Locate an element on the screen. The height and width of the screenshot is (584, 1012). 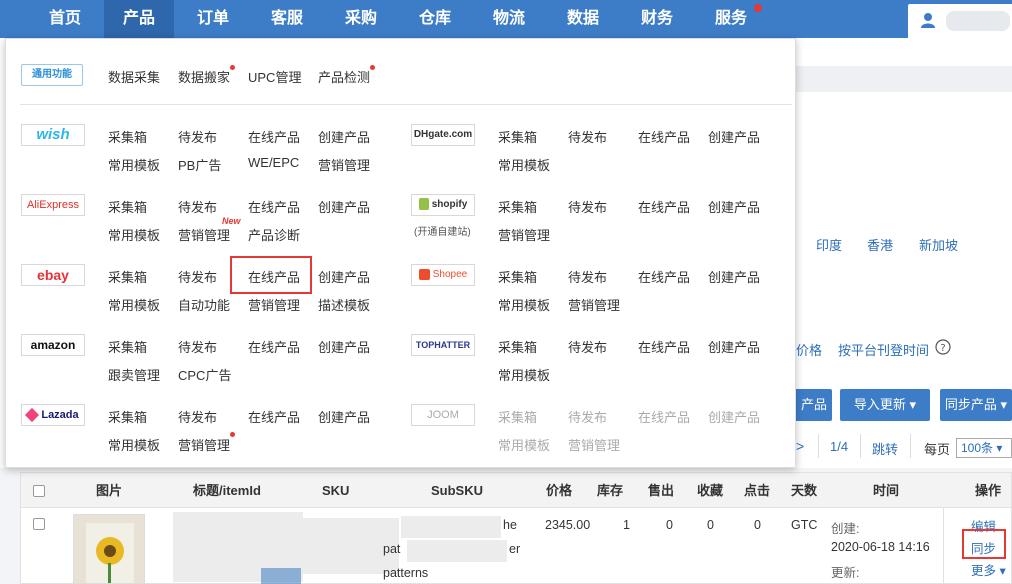
ebay-collection-box: 采集箱 is located at coordinates (127, 276).